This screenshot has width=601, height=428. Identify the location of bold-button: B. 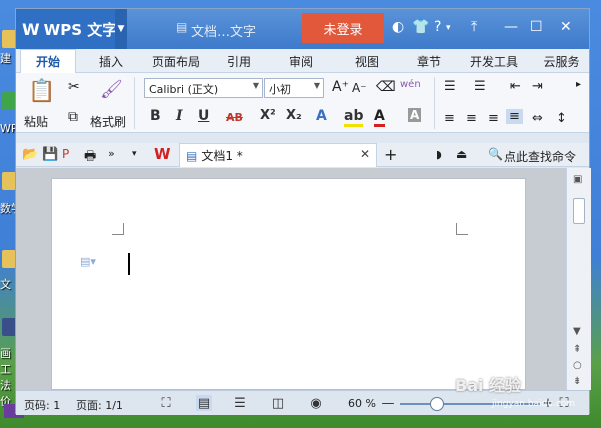
(155, 116).